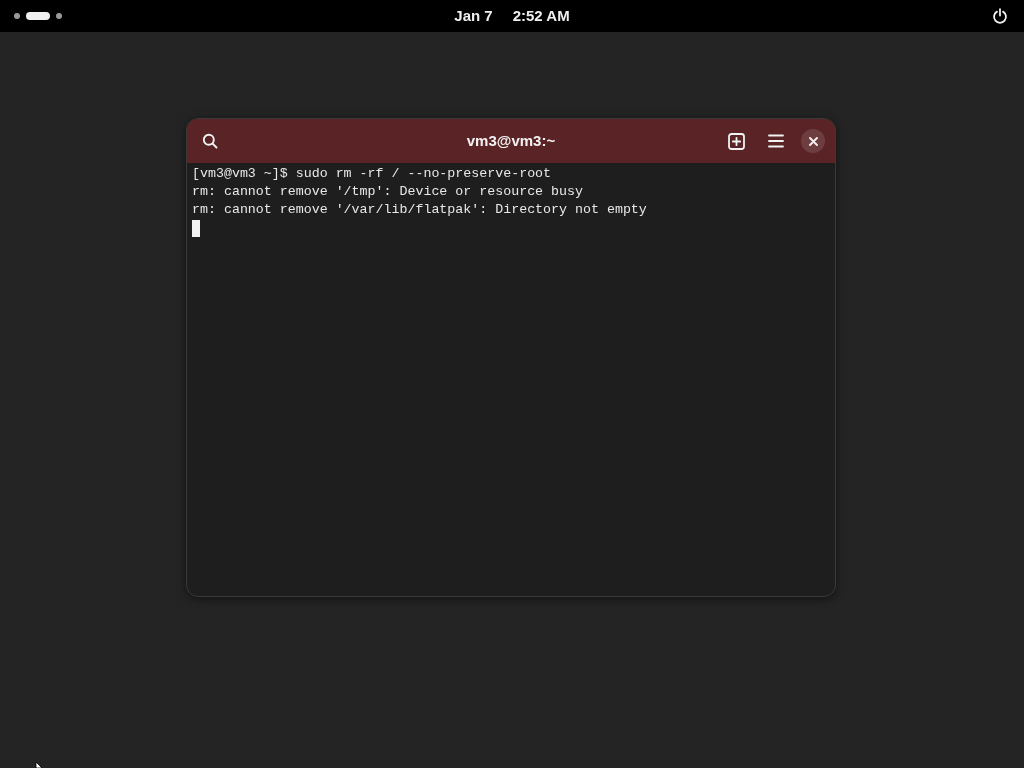  I want to click on close-icon, so click(813, 141).